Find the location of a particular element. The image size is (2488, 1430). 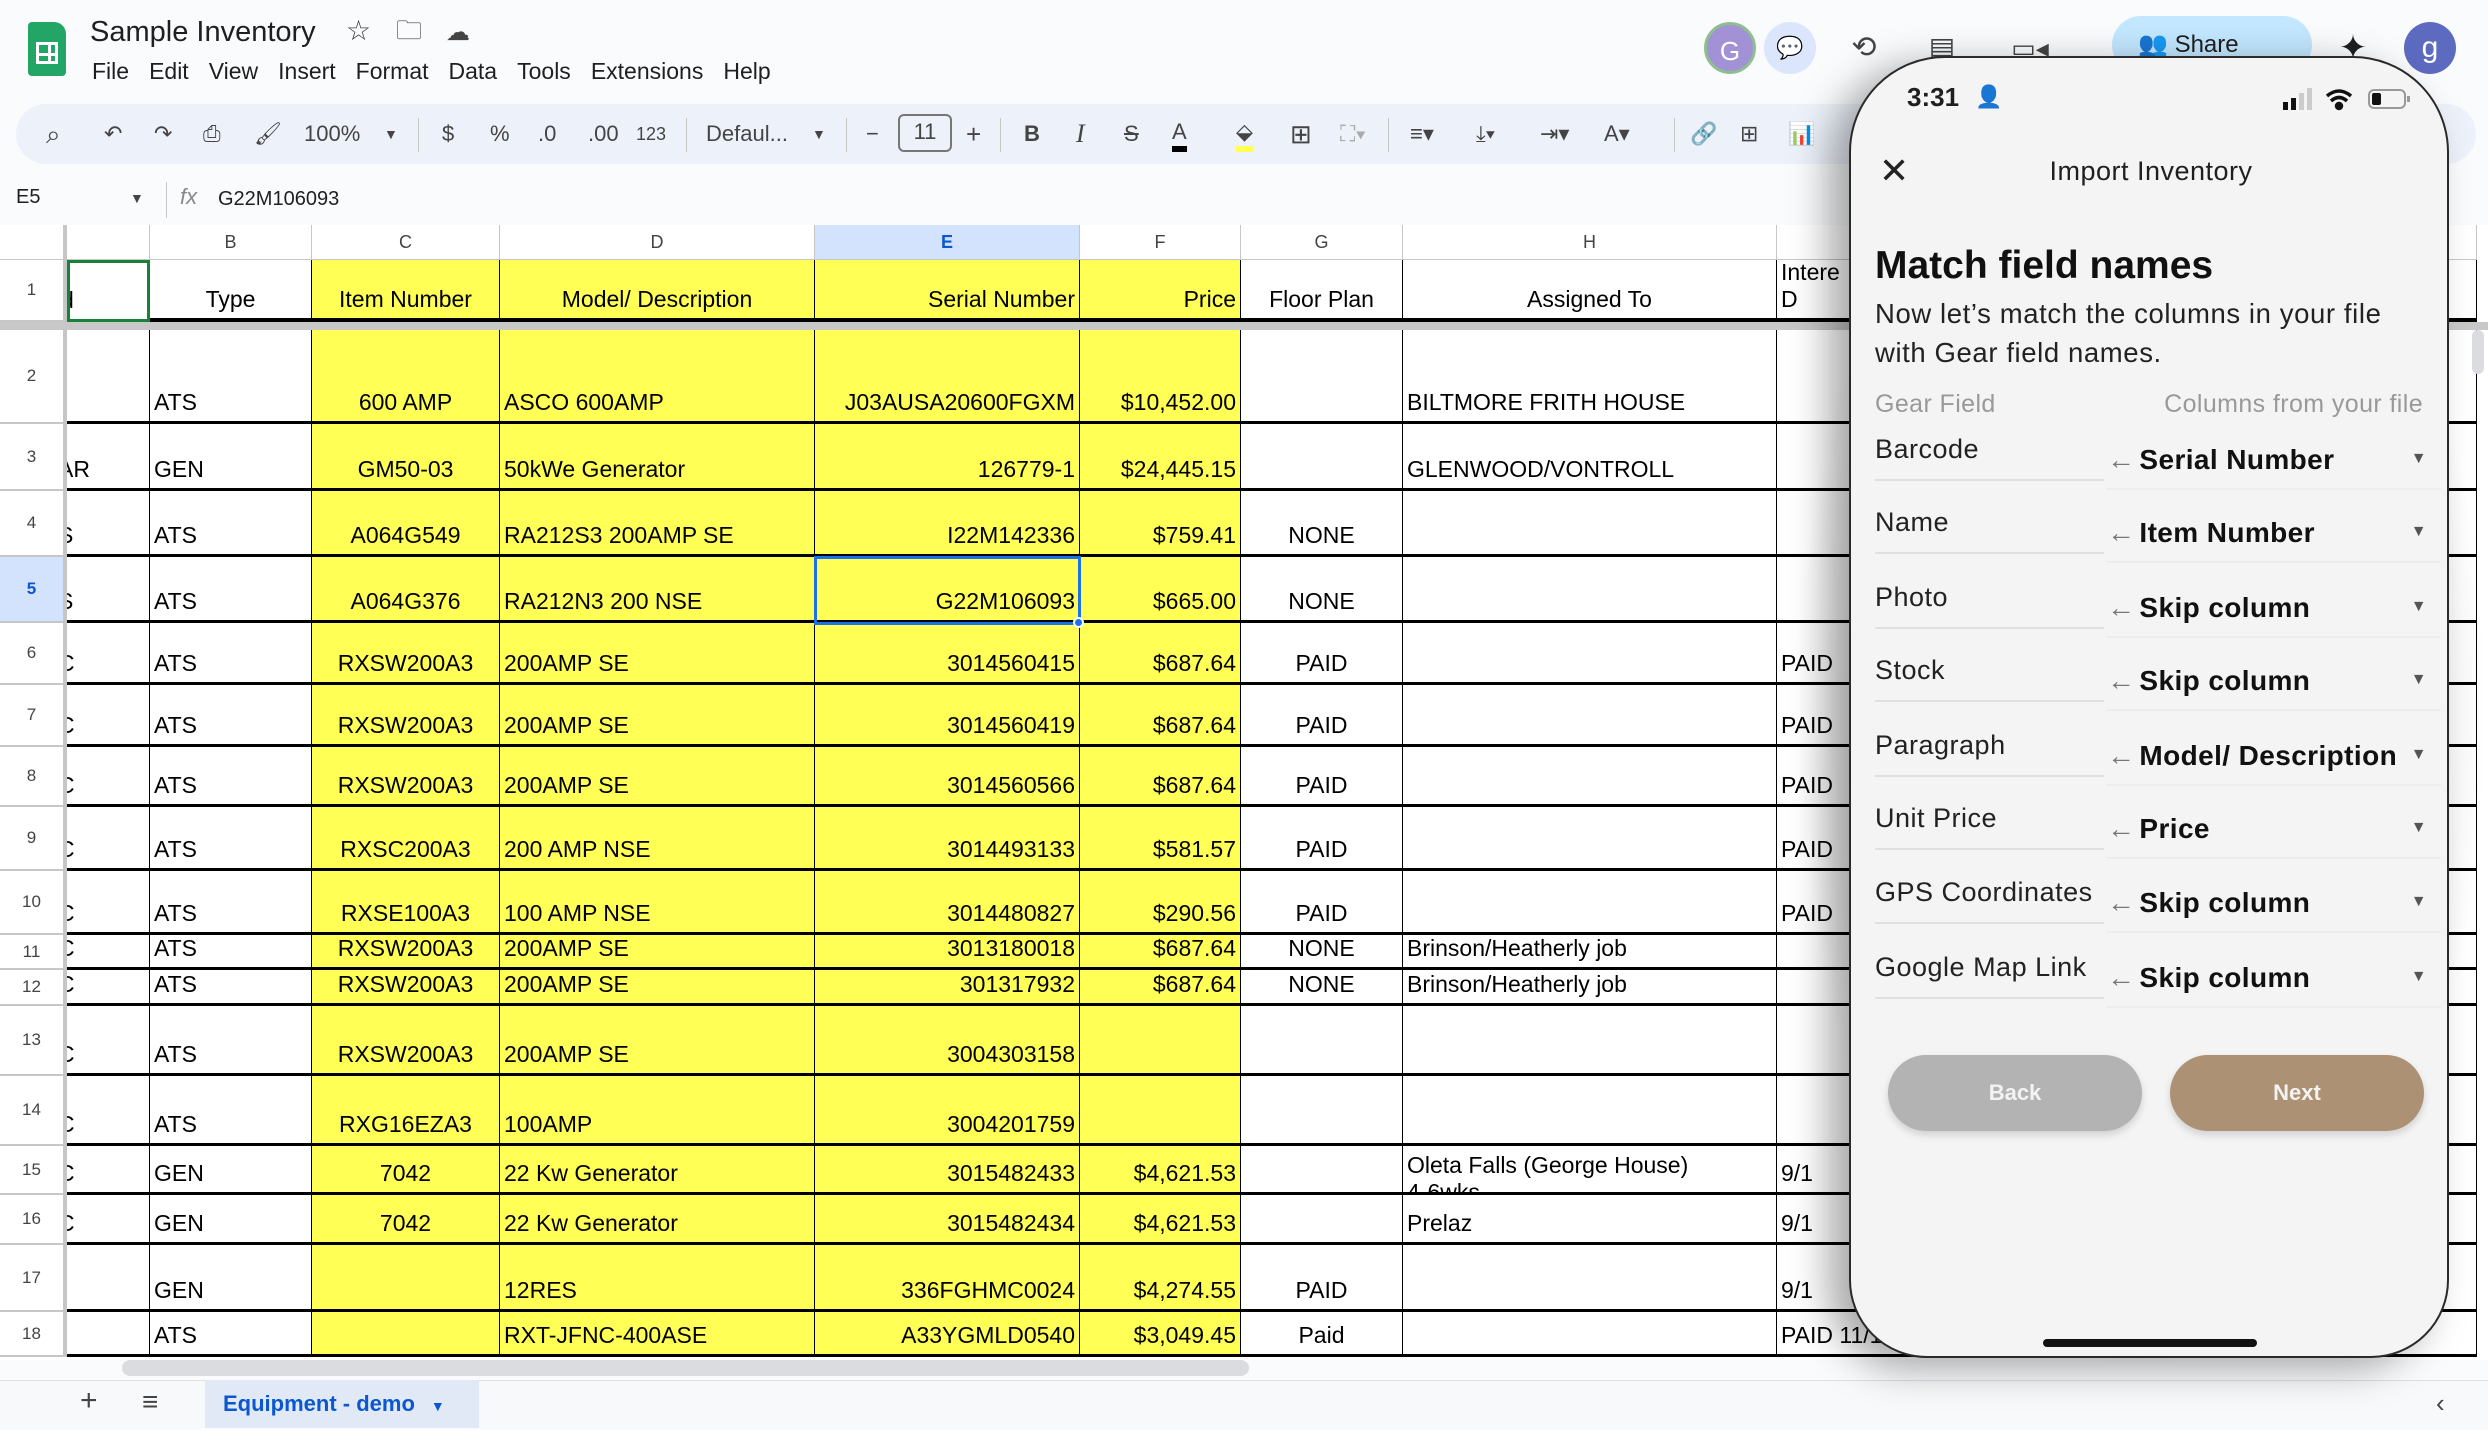

cell-item-number is located at coordinates (406, 1334).